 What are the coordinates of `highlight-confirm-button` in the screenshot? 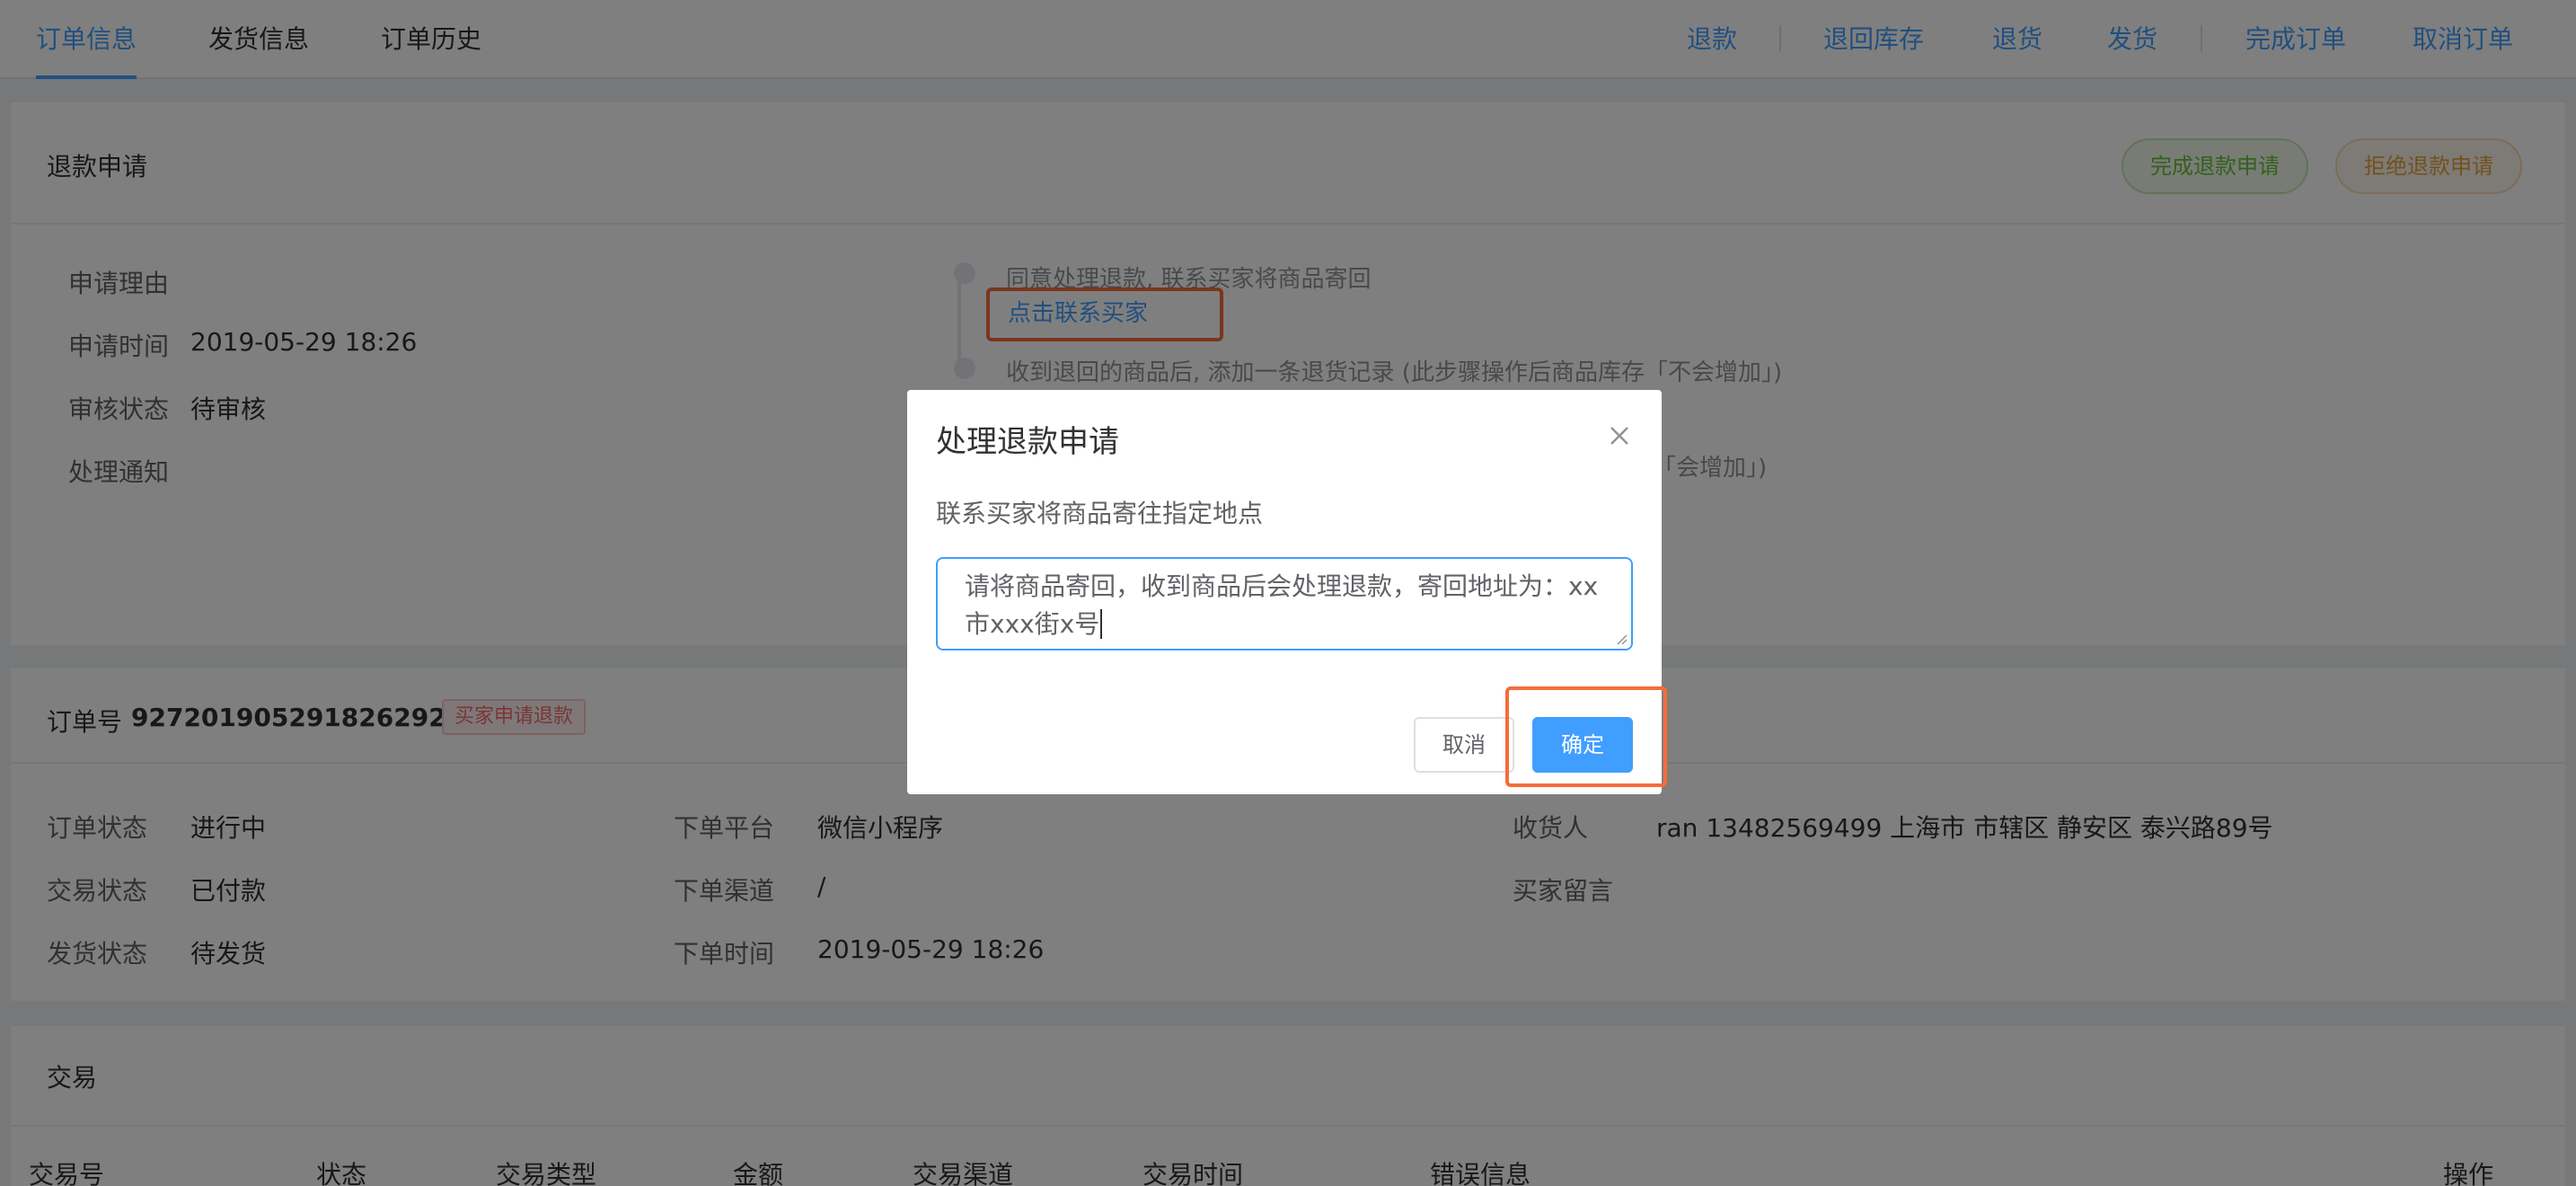 It's located at (1586, 736).